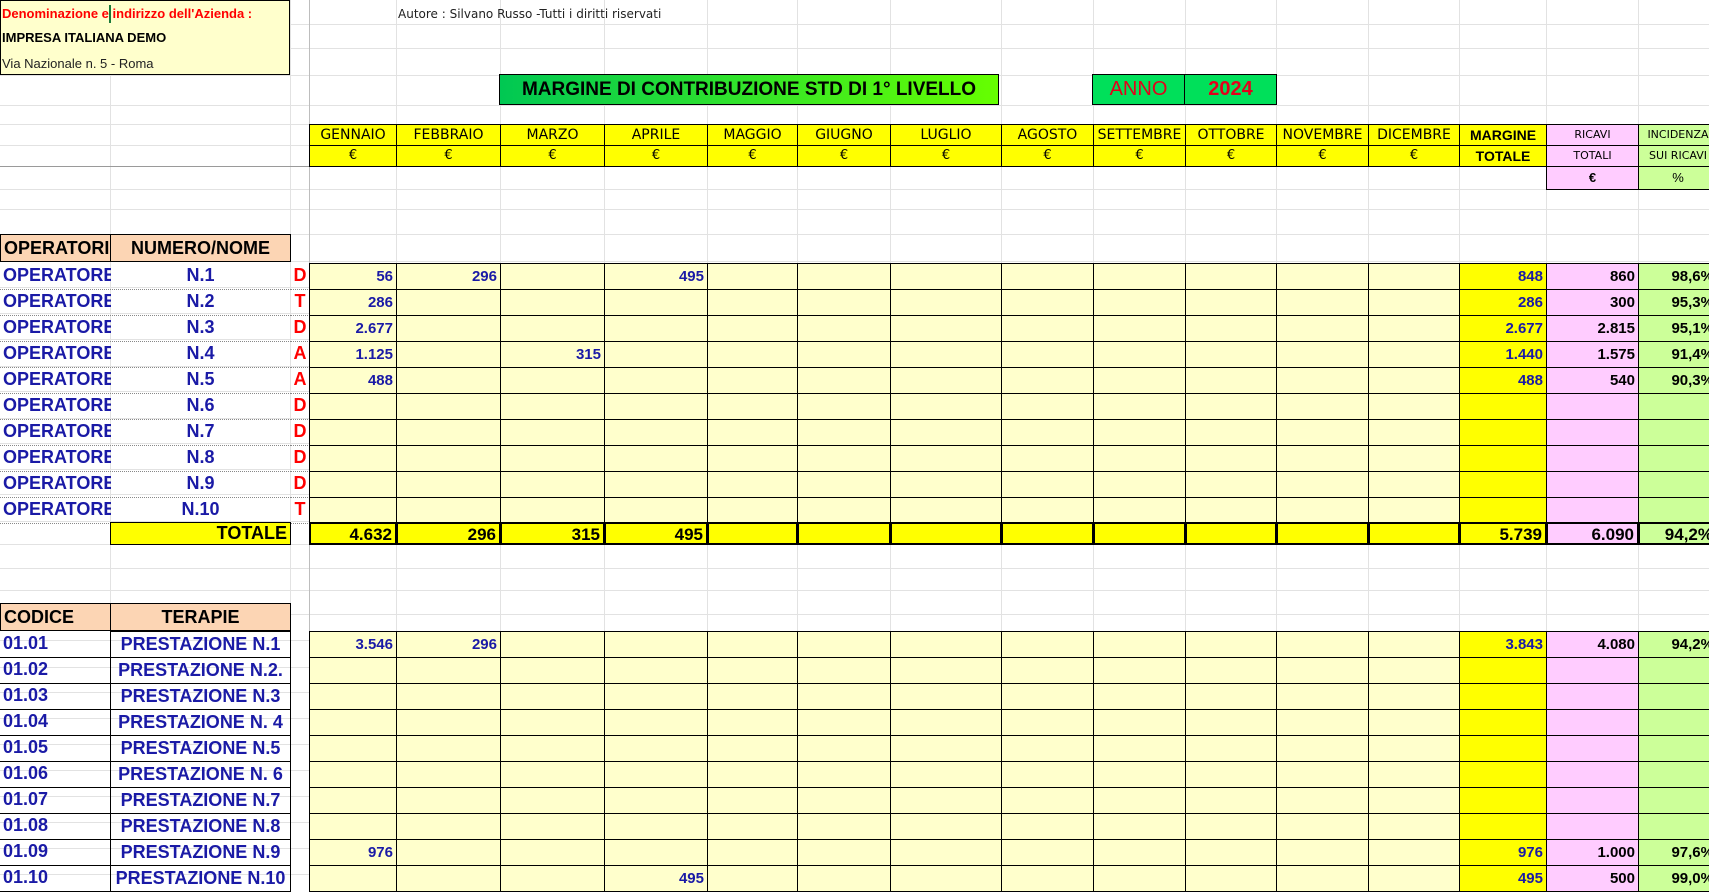 Image resolution: width=1709 pixels, height=892 pixels. Describe the element at coordinates (552, 354) in the screenshot. I see `operator-month-cell: 315` at that location.